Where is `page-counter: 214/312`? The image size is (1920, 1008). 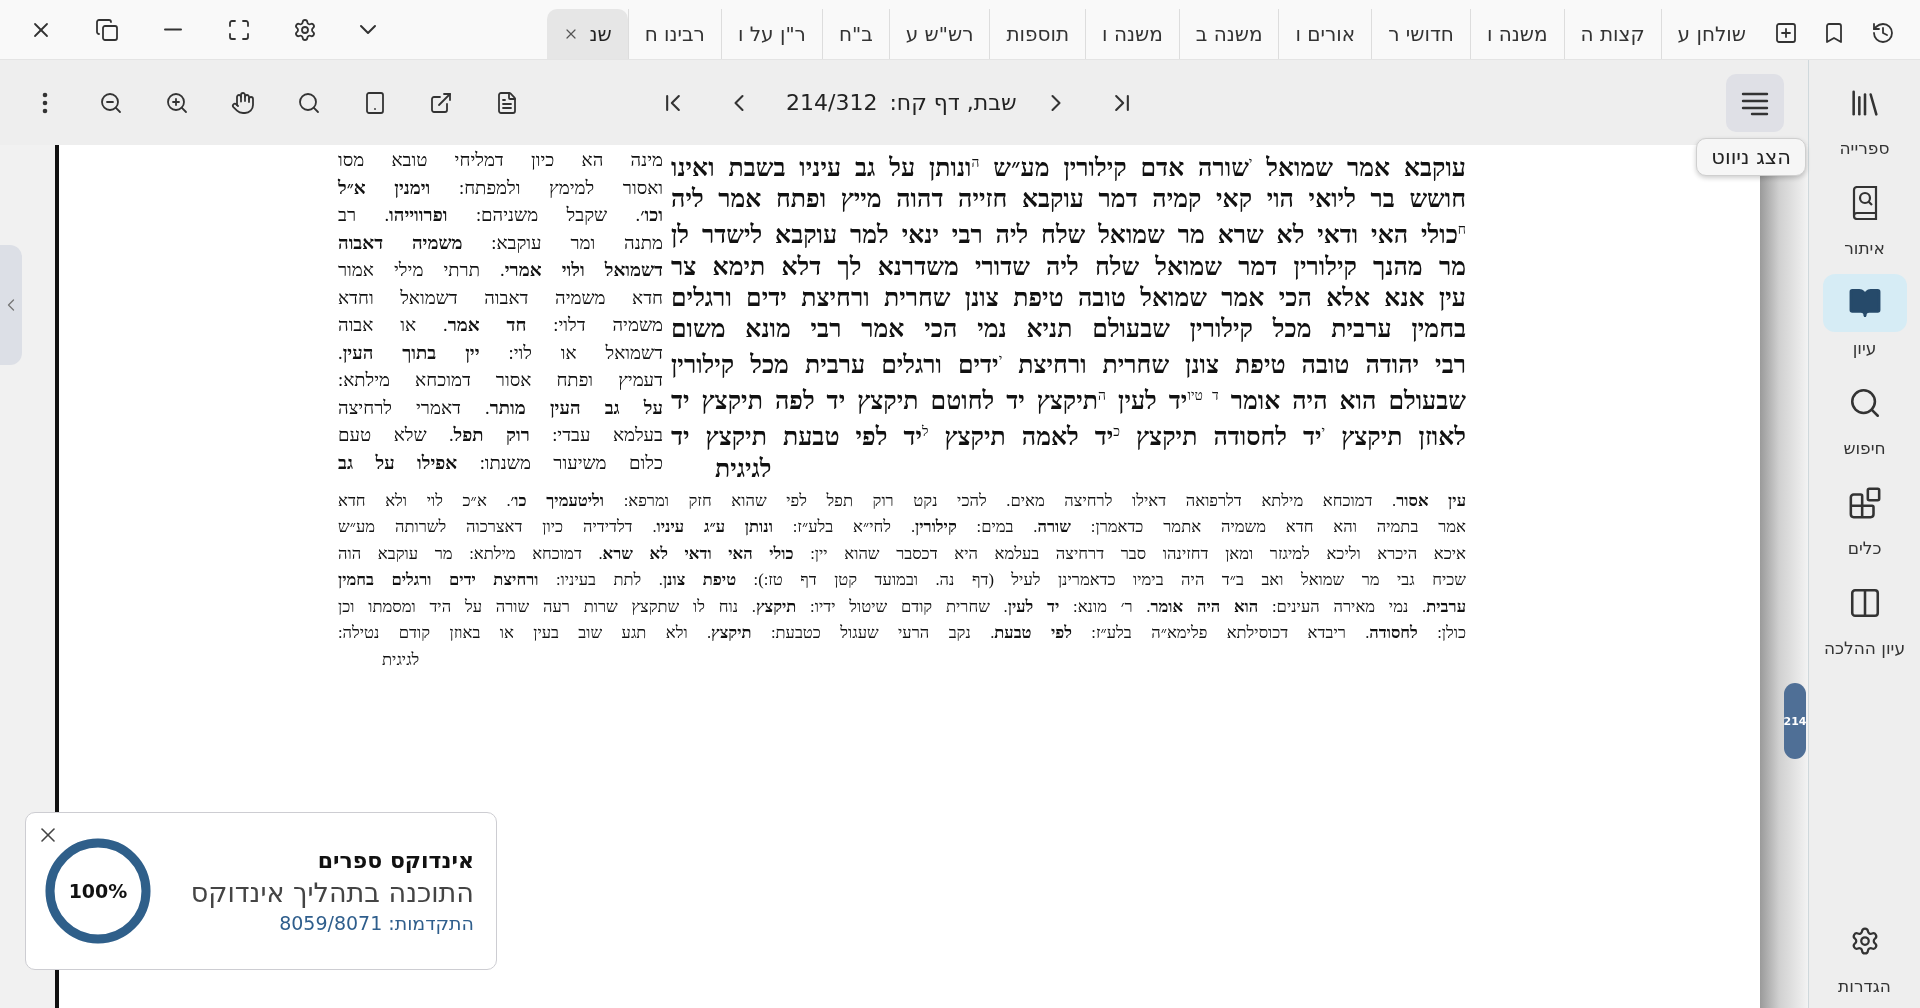
page-counter: 214/312 is located at coordinates (832, 102).